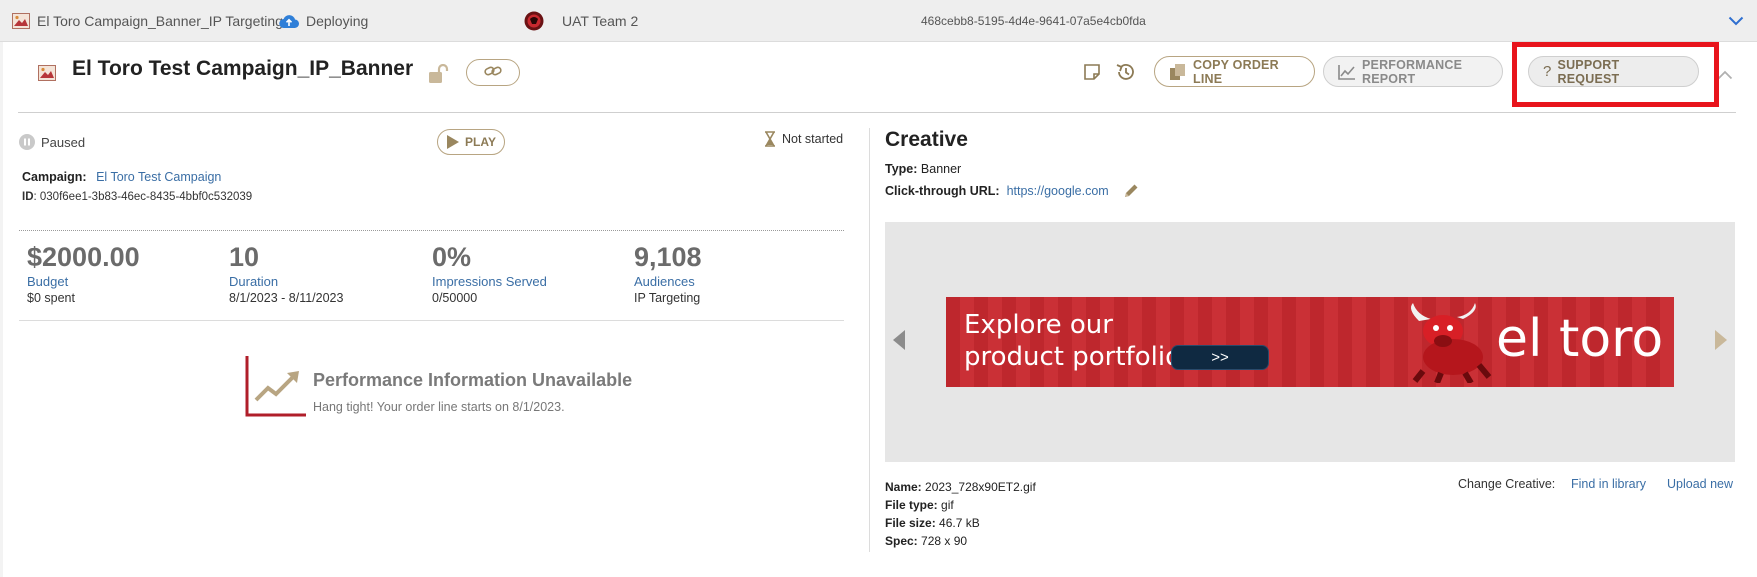 The height and width of the screenshot is (577, 1757). Describe the element at coordinates (1038, 325) in the screenshot. I see `banner-line-1: Explore our` at that location.